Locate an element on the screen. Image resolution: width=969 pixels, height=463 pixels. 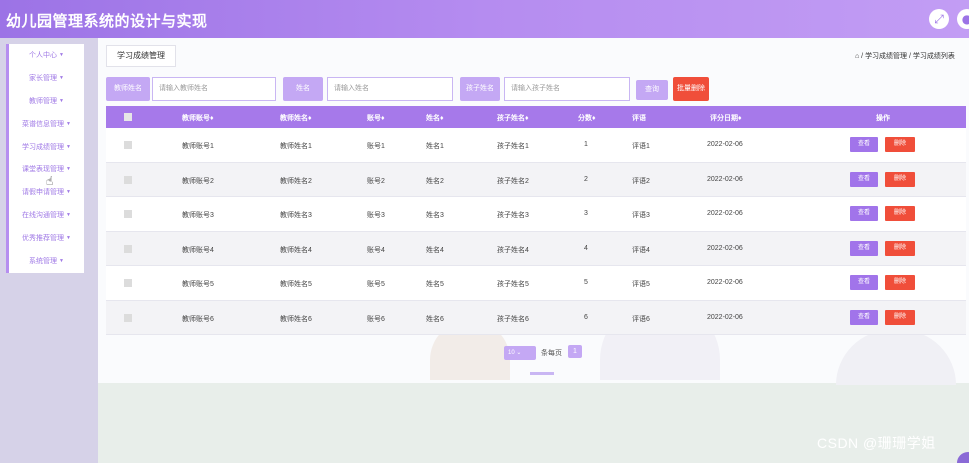
sidebar-item-label: 在线沟通管理 is located at coordinates (43, 215).